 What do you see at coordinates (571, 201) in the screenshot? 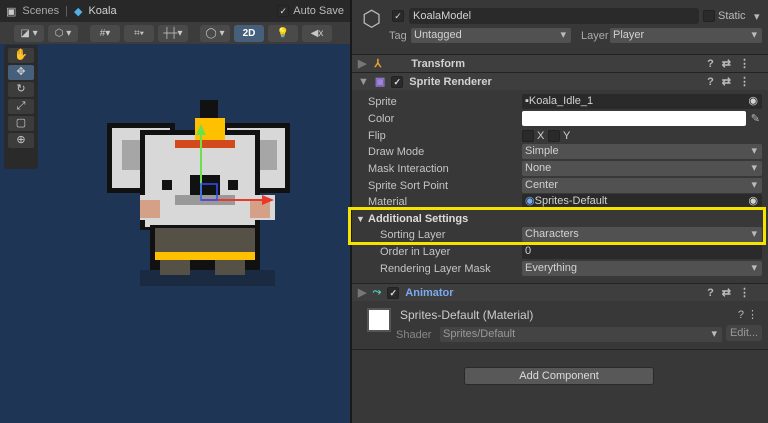
I see `material-value: Sprites-Default` at bounding box center [571, 201].